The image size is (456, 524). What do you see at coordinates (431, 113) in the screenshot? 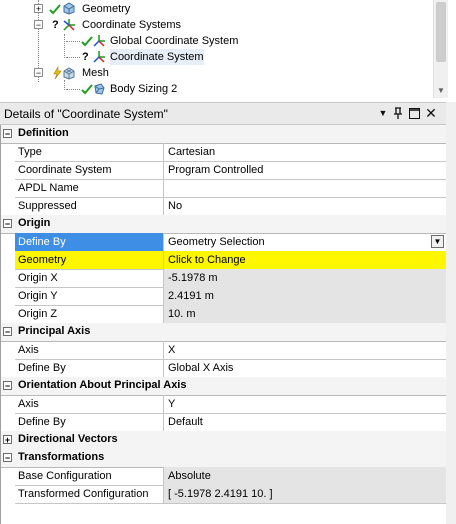
I see `close-icon: ✕` at bounding box center [431, 113].